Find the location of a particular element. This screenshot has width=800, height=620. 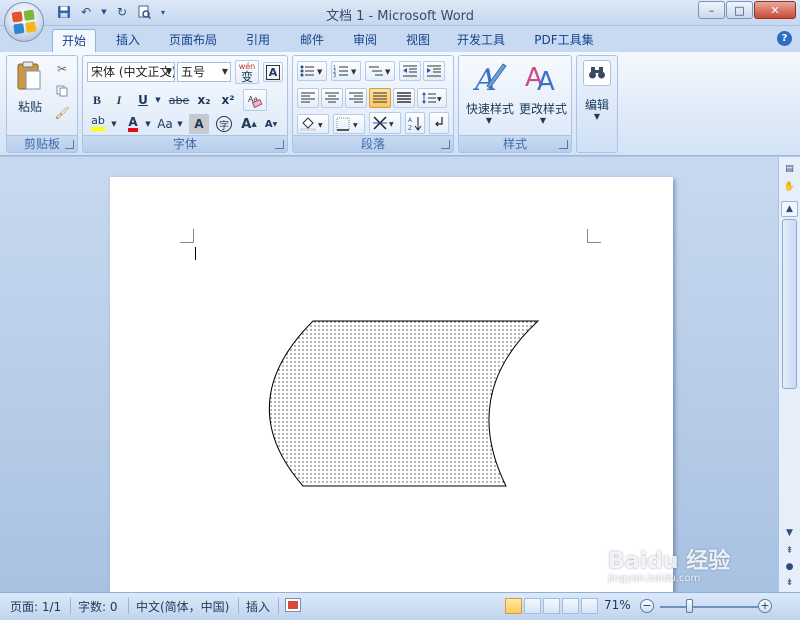

borders-button: ▼ is located at coordinates (349, 124).